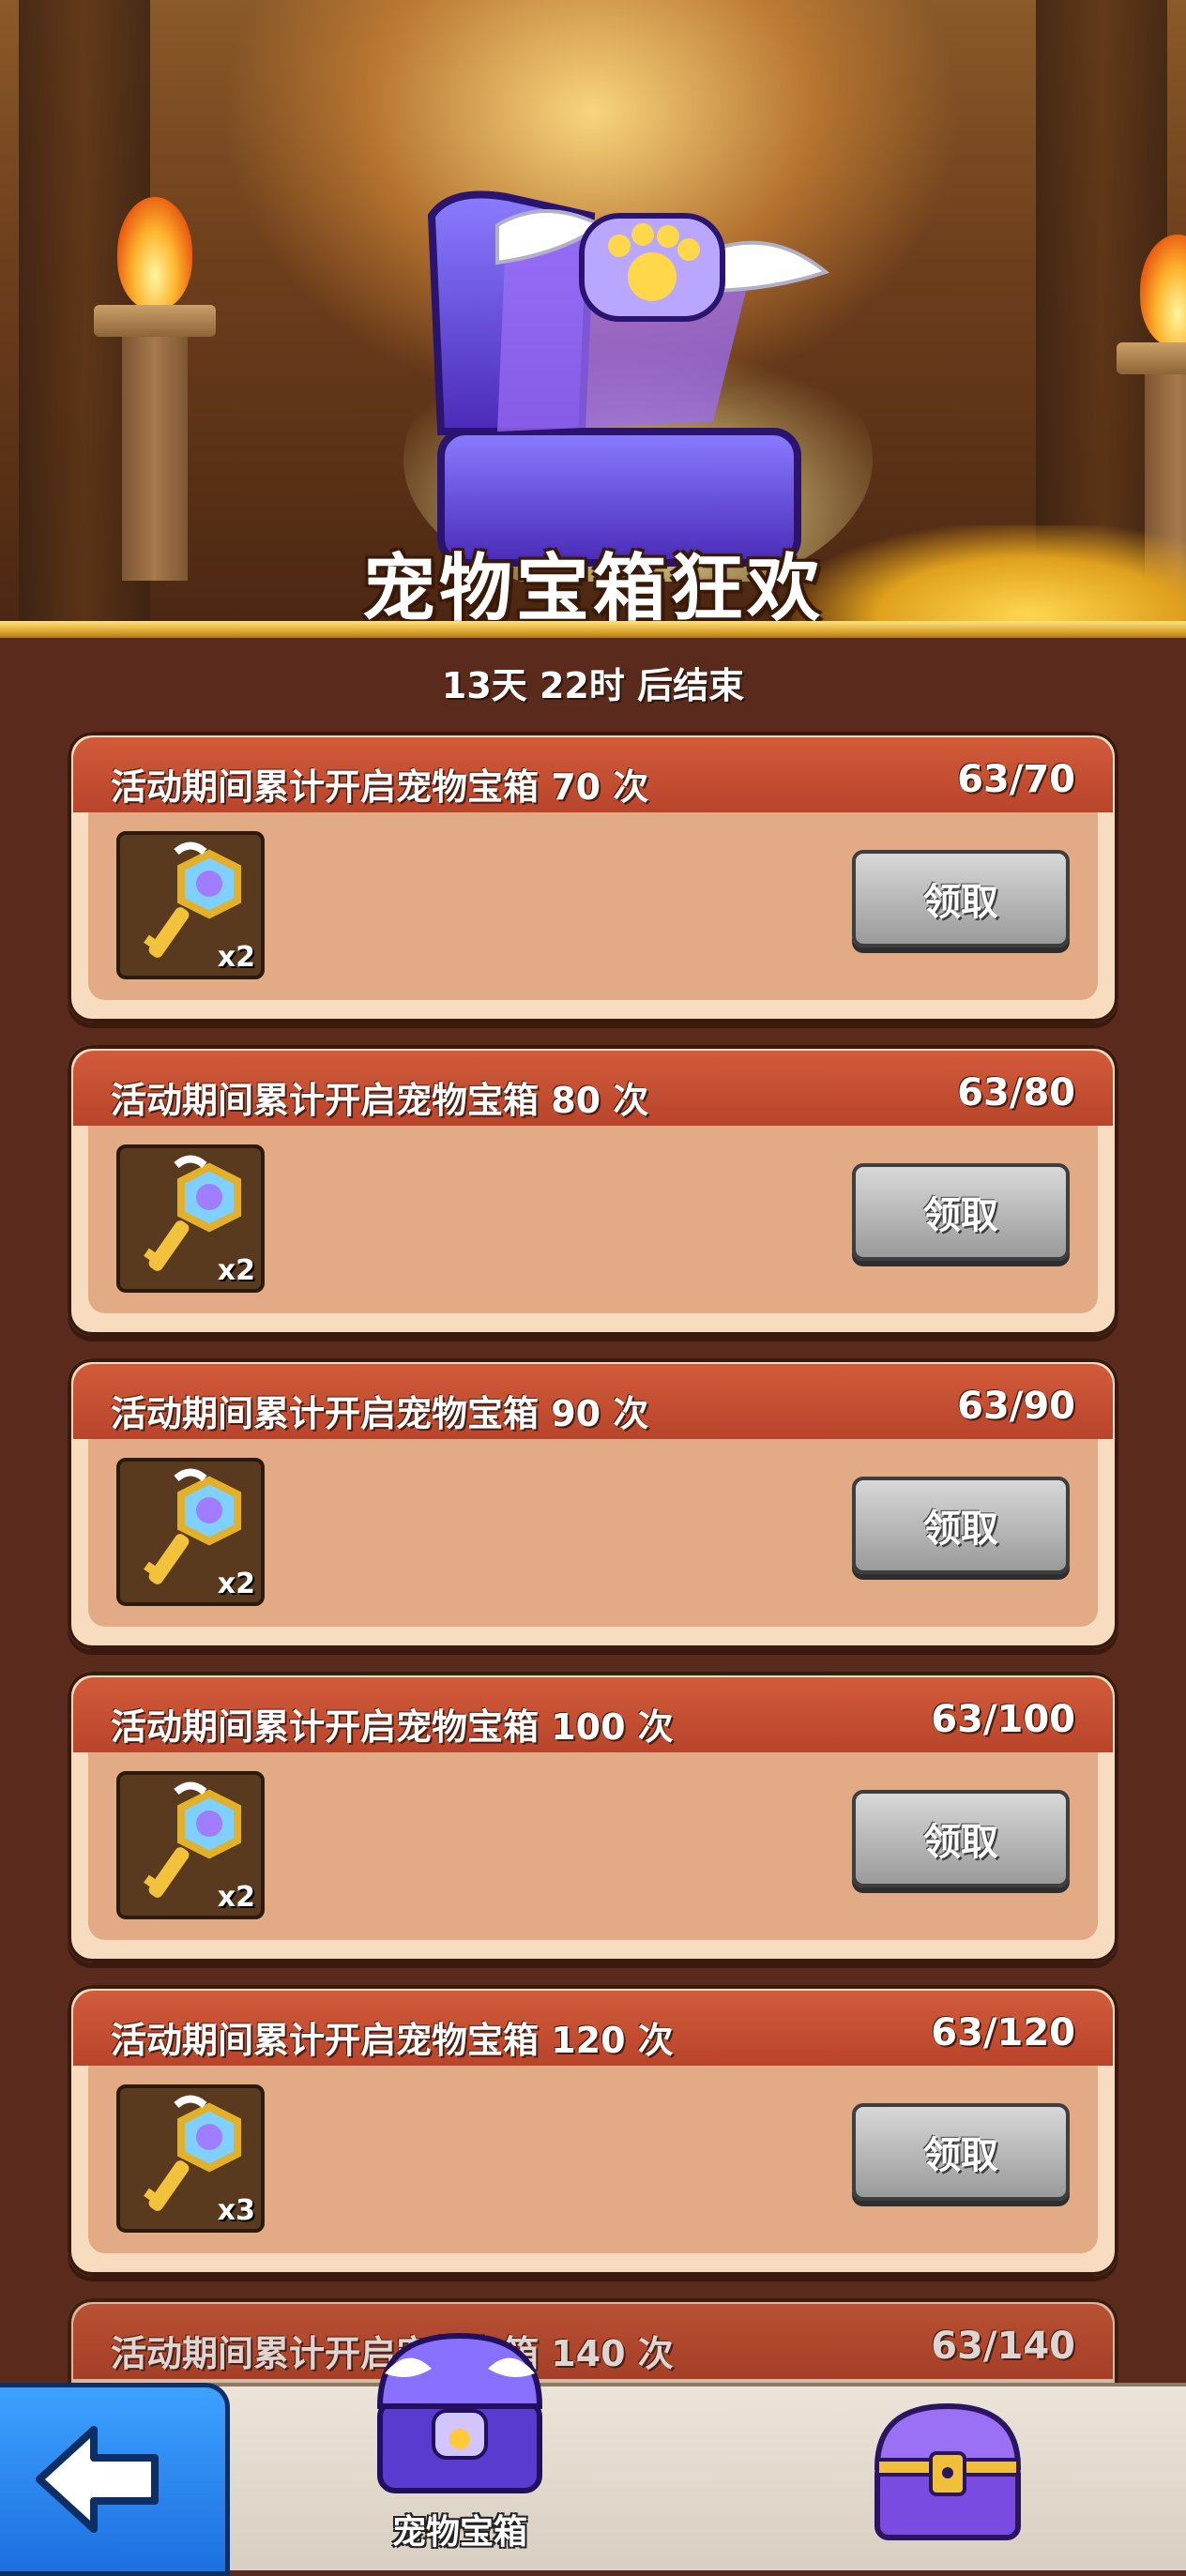 This screenshot has height=2576, width=1186. I want to click on reward-progress: 63/80, so click(1016, 1093).